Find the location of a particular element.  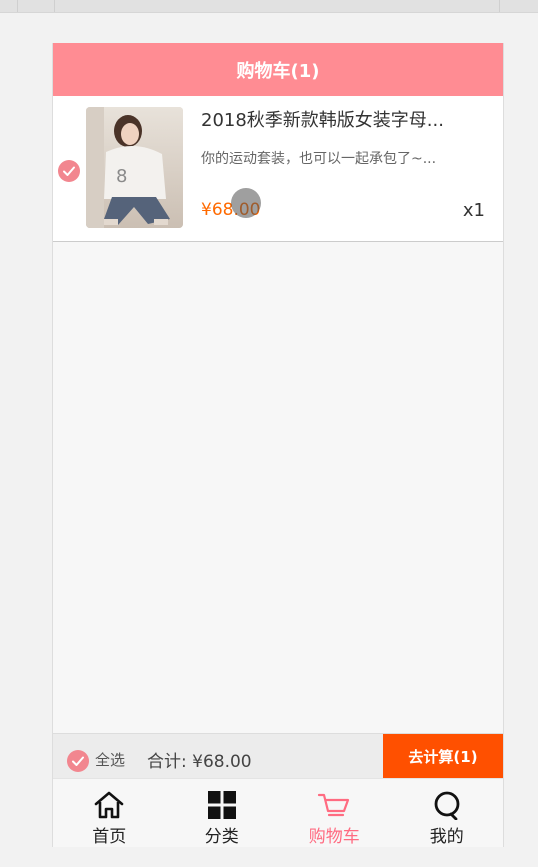

item-checkbox is located at coordinates (69, 171).